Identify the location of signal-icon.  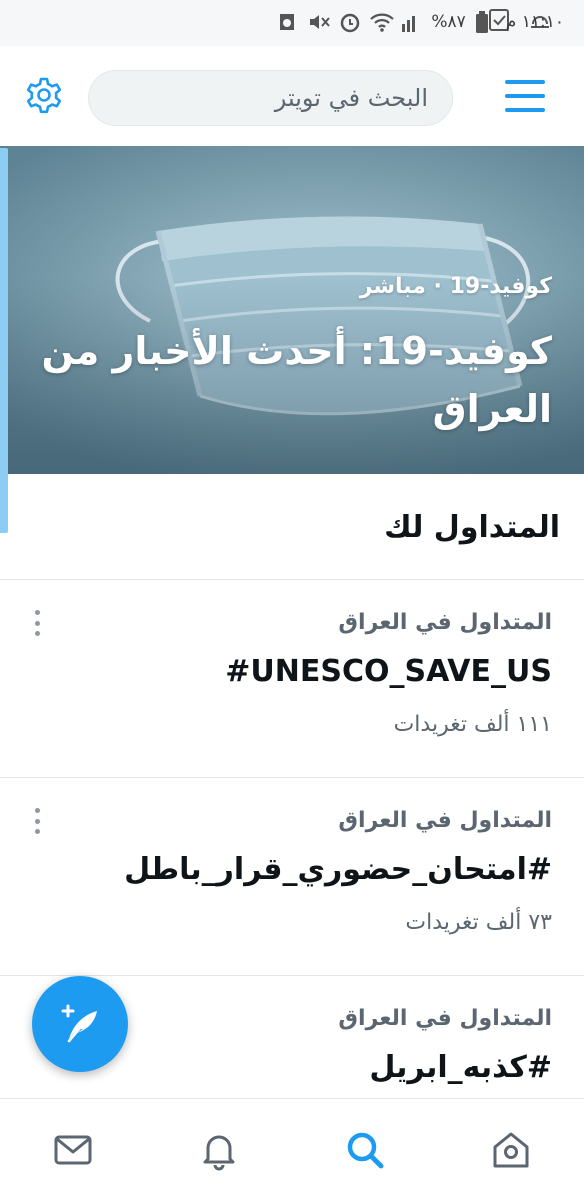
(411, 22).